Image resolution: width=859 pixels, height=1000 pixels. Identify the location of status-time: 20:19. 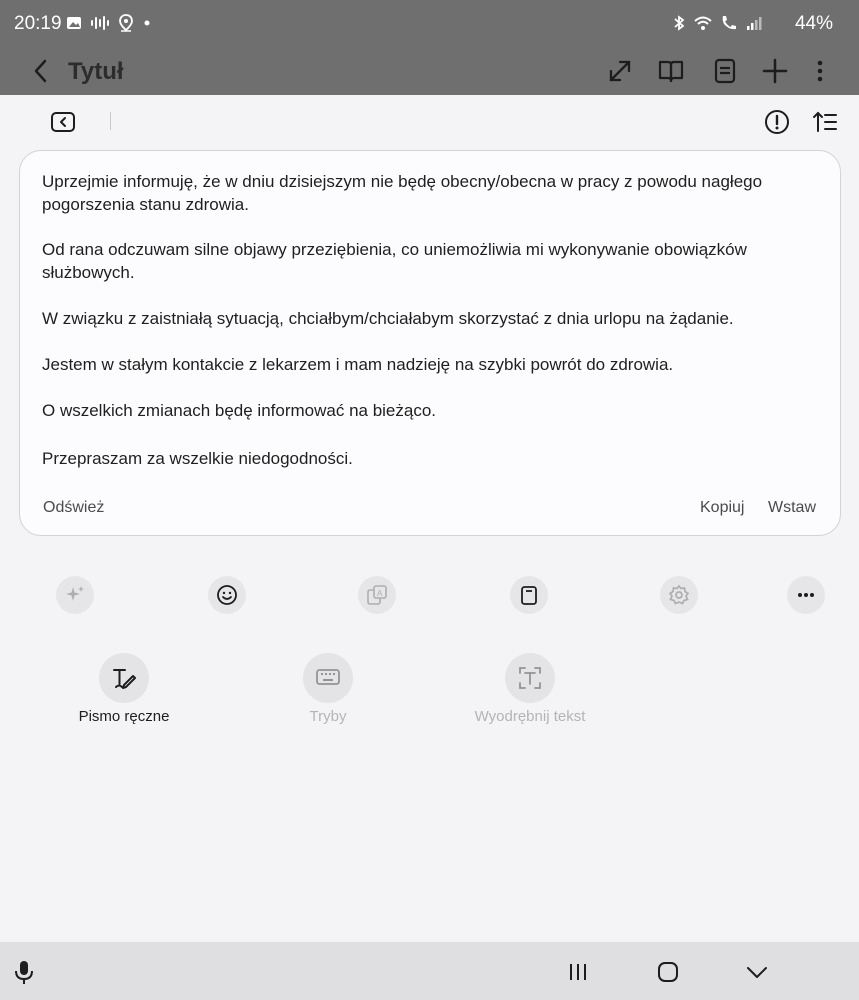
(38, 23).